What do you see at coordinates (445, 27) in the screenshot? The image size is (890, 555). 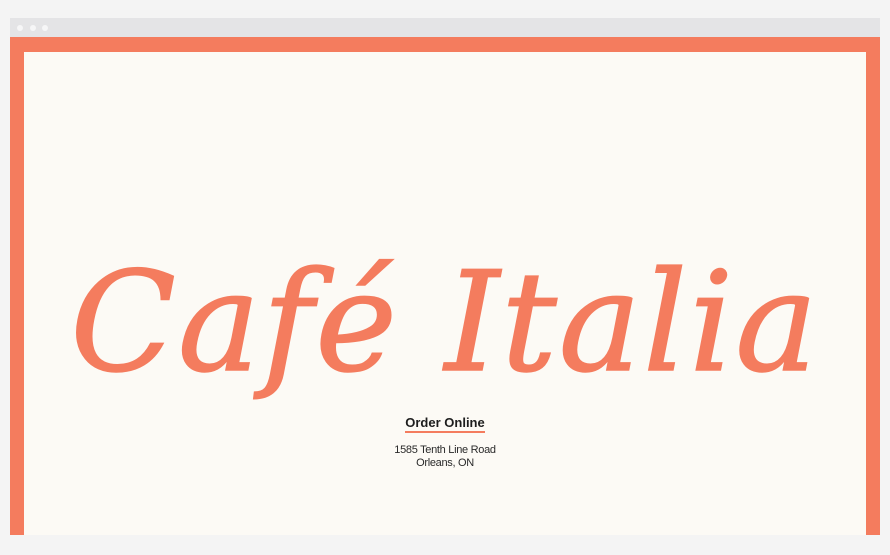 I see `browser-title-bar` at bounding box center [445, 27].